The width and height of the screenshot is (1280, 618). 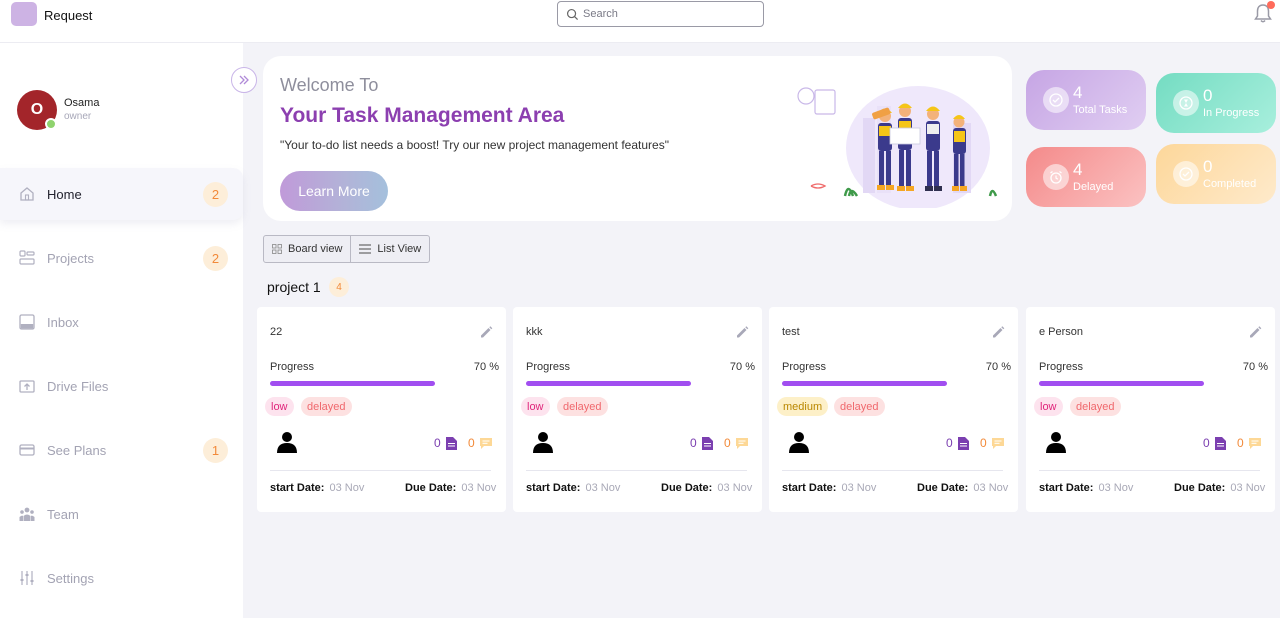 What do you see at coordinates (307, 249) in the screenshot?
I see `board-view-button: Board view` at bounding box center [307, 249].